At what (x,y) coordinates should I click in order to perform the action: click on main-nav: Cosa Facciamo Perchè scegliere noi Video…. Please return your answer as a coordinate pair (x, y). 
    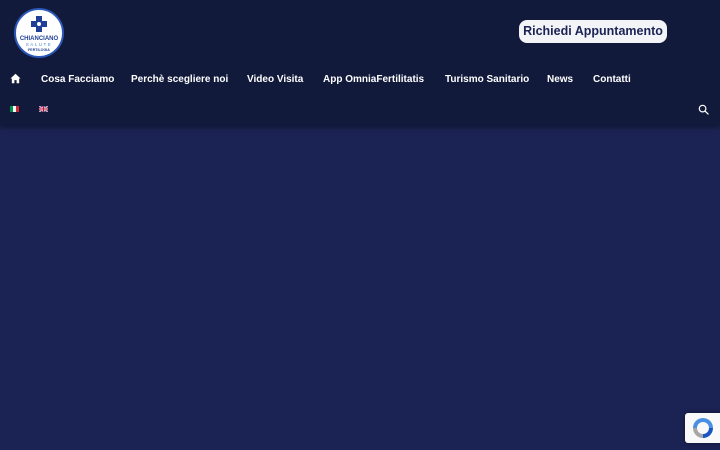
    Looking at the image, I should click on (360, 80).